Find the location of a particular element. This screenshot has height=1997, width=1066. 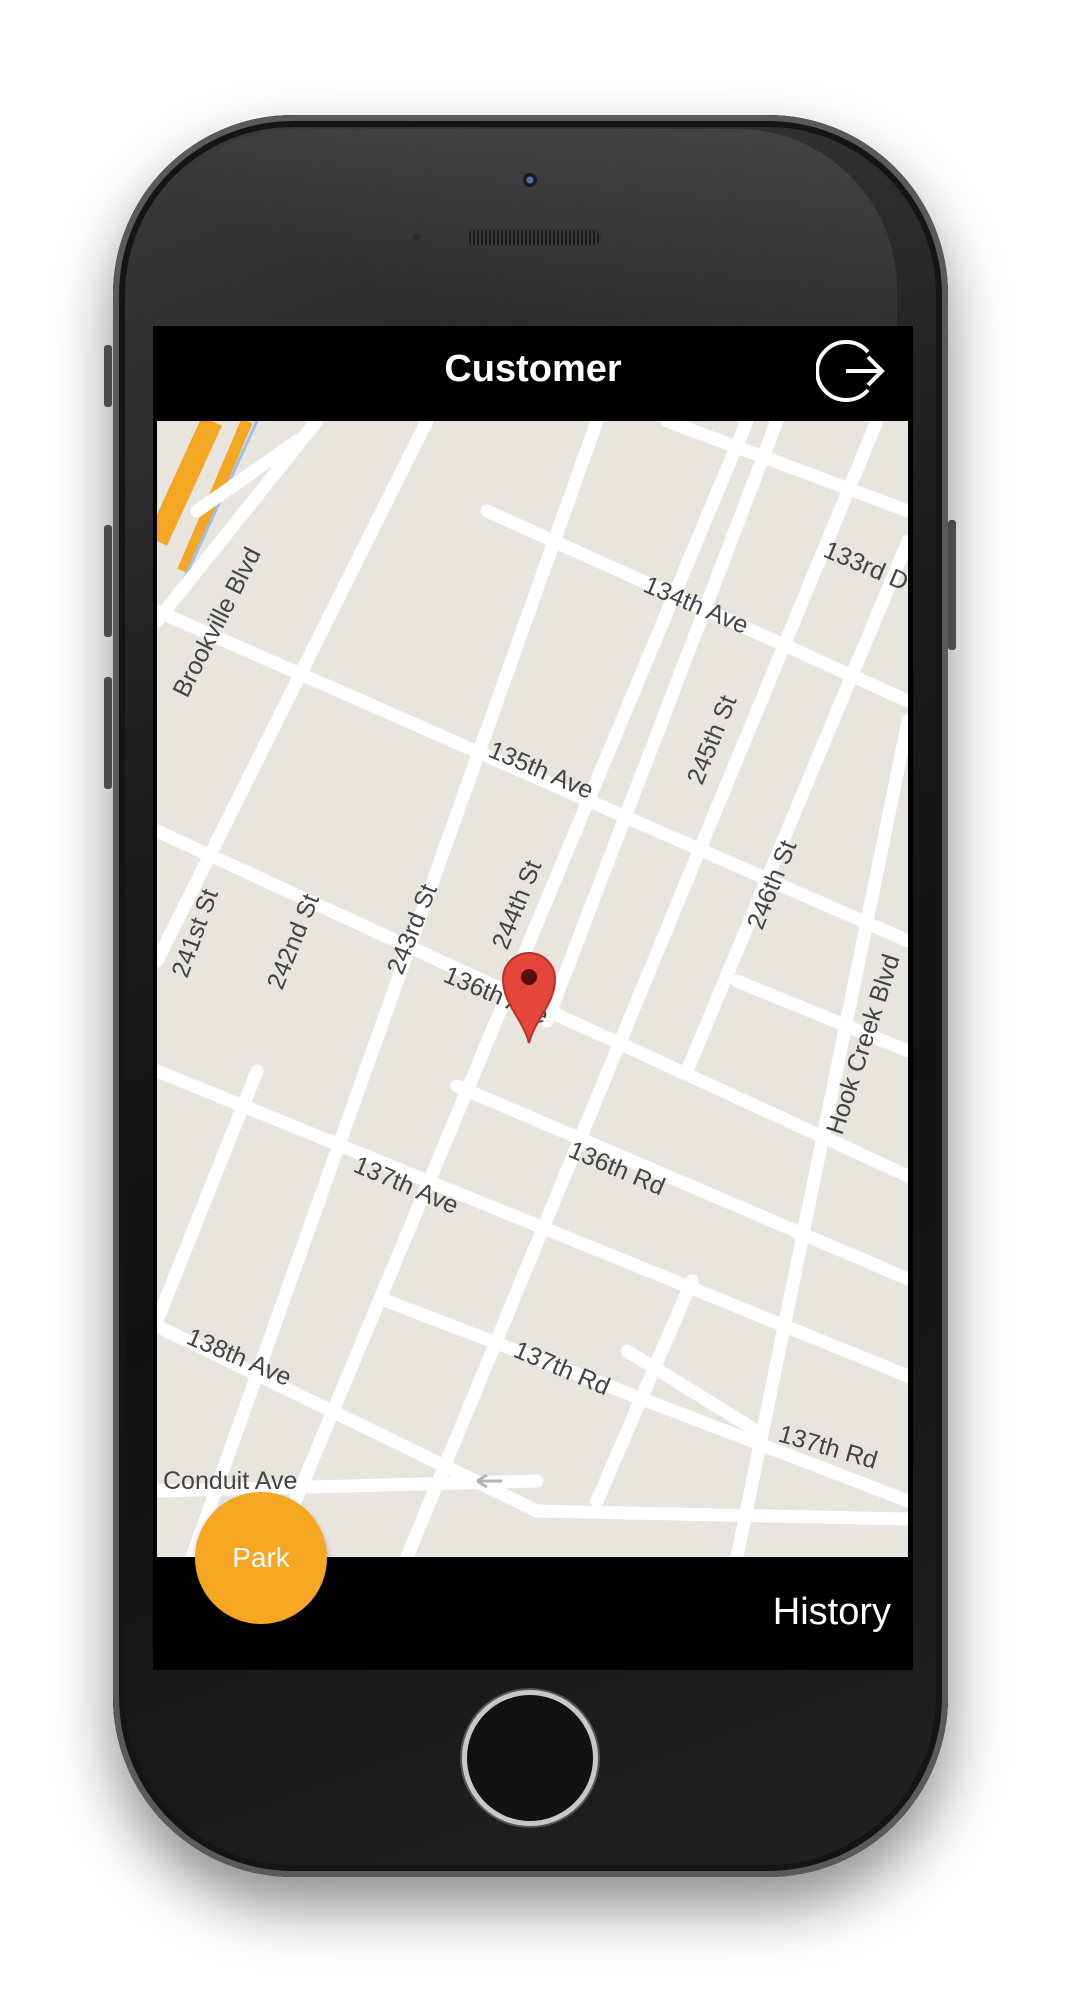

top-bar: Customer is located at coordinates (533, 373).